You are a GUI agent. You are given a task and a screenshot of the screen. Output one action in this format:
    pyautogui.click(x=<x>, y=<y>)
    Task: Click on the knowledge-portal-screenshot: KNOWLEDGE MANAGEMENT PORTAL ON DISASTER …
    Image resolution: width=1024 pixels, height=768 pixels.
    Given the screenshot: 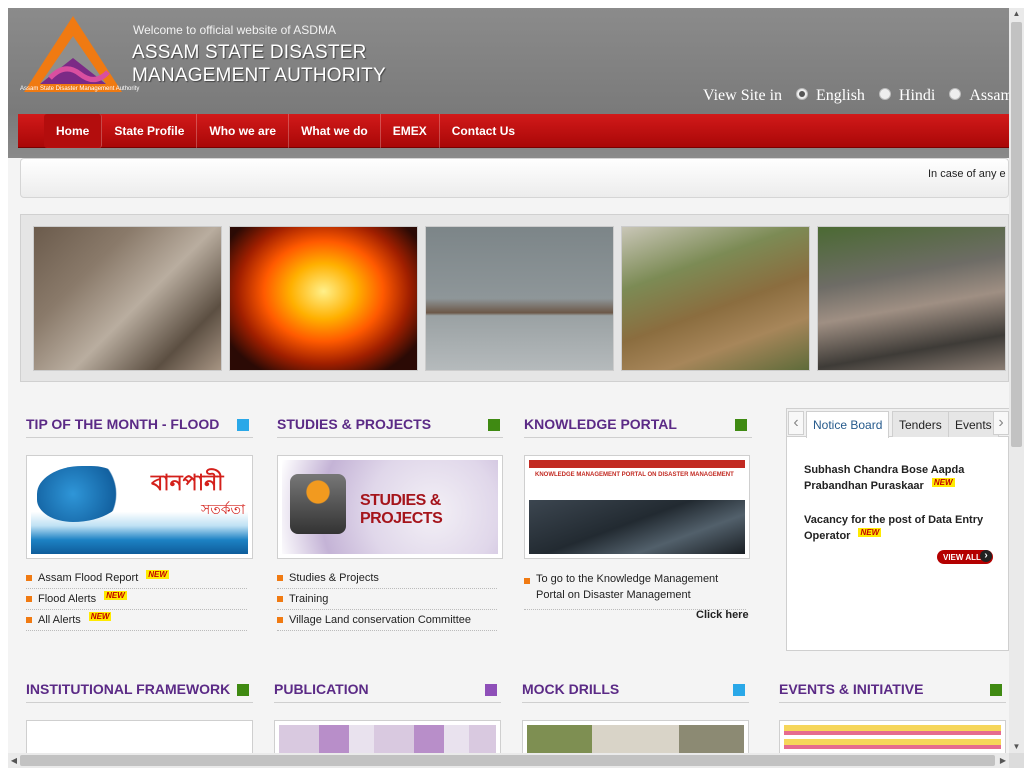 What is the action you would take?
    pyautogui.click(x=637, y=507)
    